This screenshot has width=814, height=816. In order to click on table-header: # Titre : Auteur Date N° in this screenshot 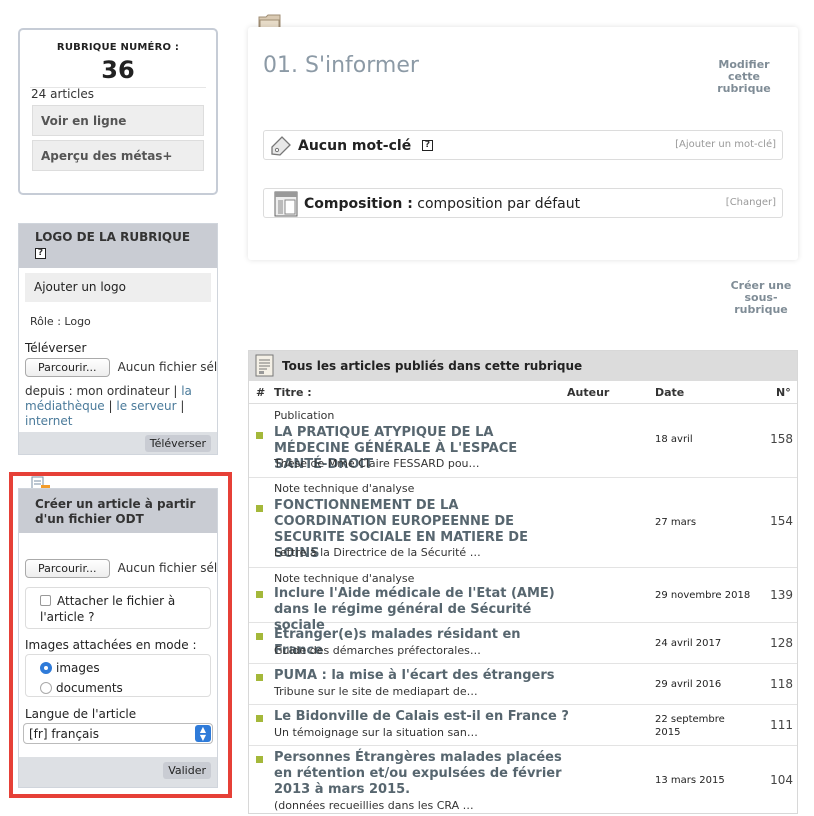, I will do `click(523, 392)`.